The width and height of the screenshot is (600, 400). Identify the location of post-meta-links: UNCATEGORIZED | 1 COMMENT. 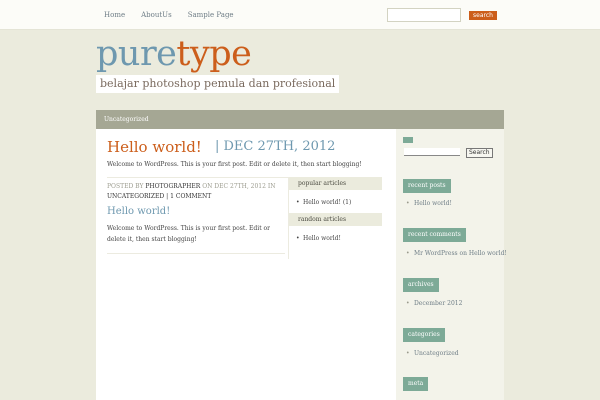
(159, 196).